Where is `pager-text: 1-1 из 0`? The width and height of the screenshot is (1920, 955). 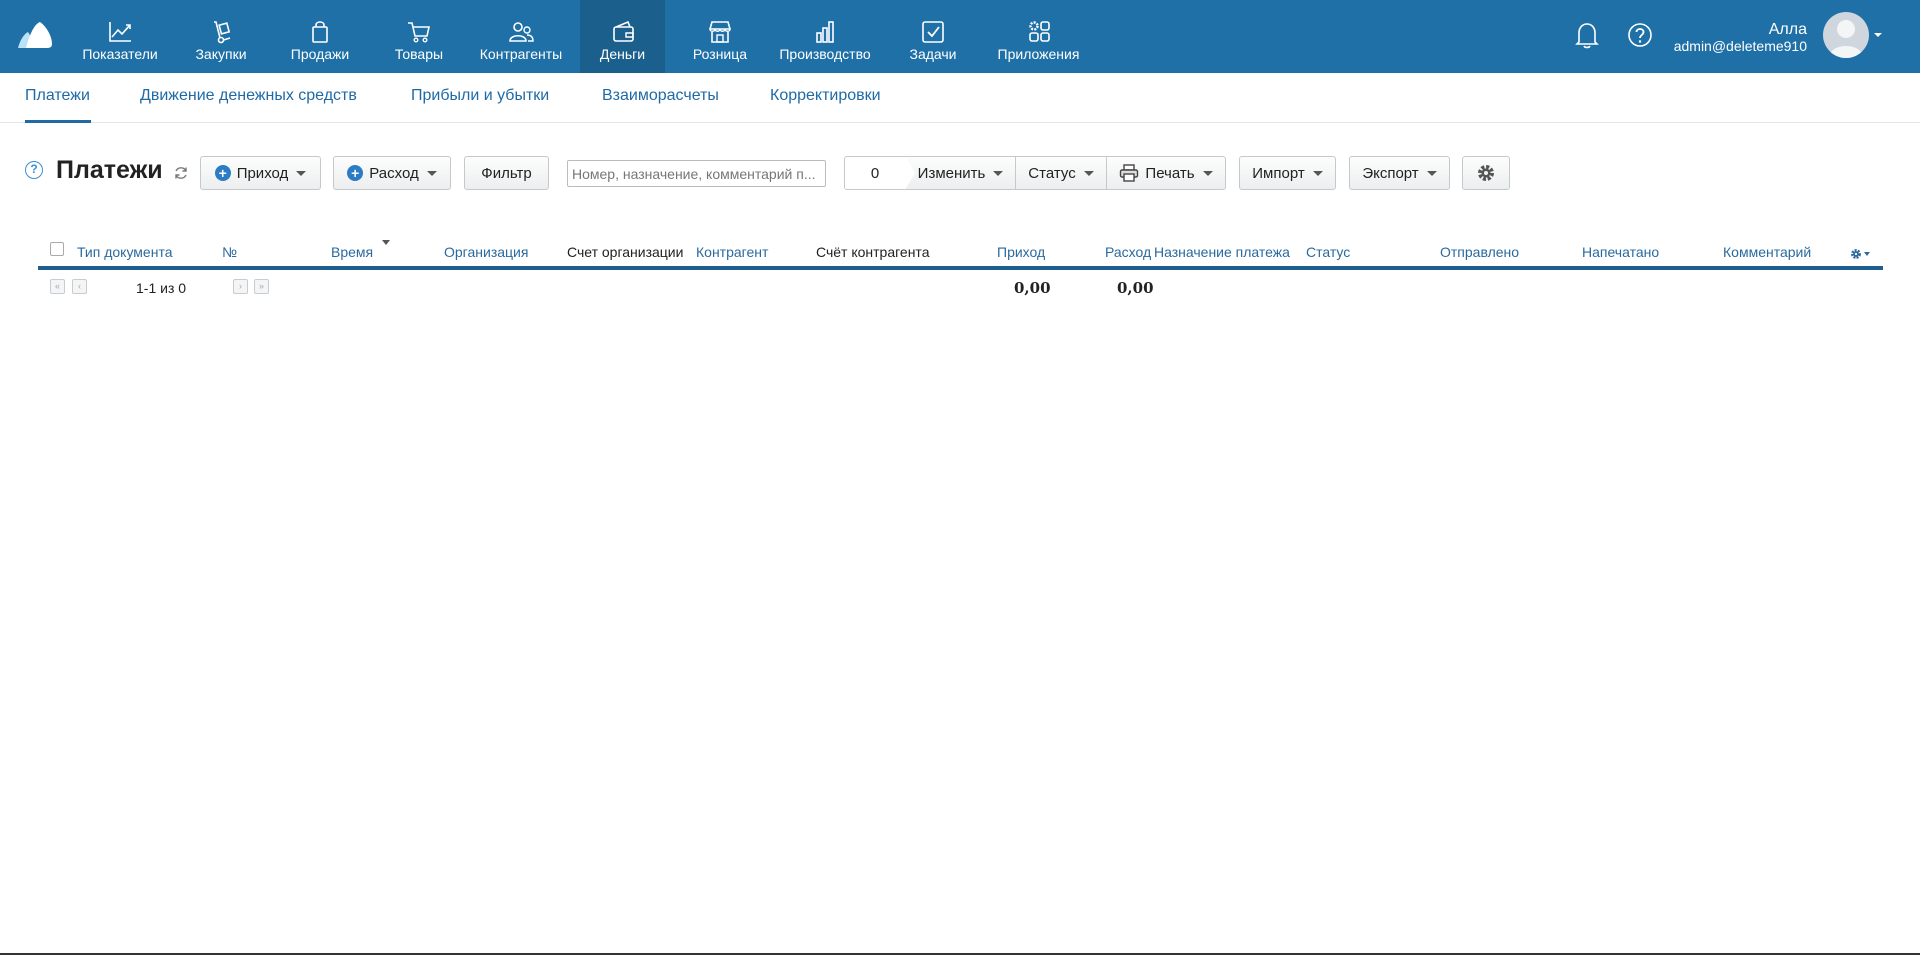 pager-text: 1-1 из 0 is located at coordinates (161, 288).